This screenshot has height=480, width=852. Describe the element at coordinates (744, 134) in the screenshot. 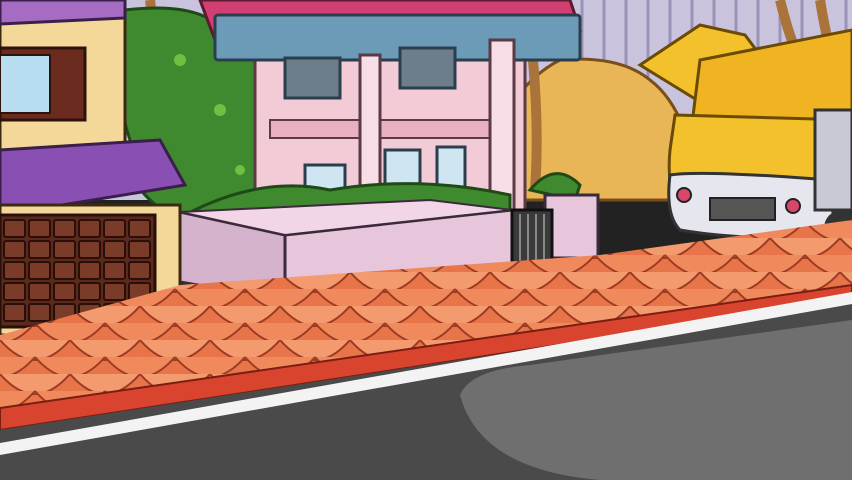

I see `yellow-truck-hood-open` at that location.